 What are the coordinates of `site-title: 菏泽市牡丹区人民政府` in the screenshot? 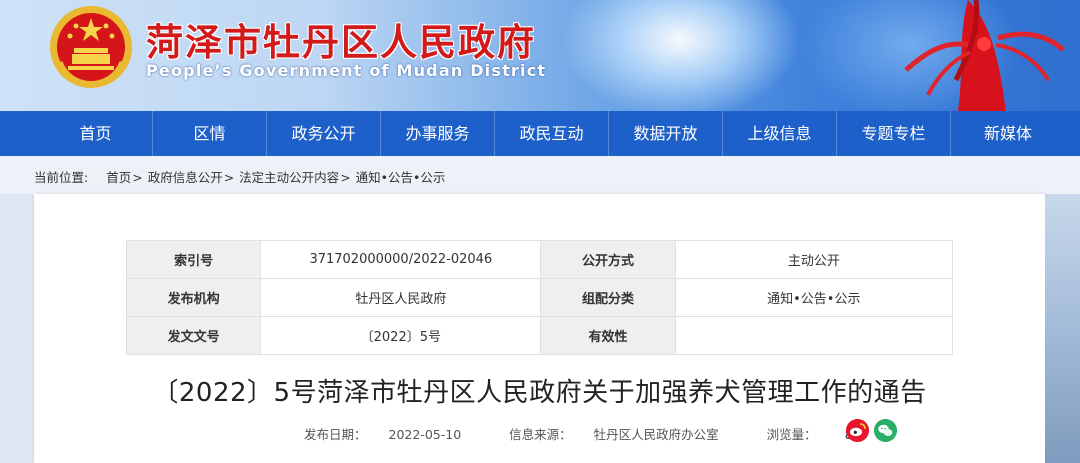 It's located at (341, 42).